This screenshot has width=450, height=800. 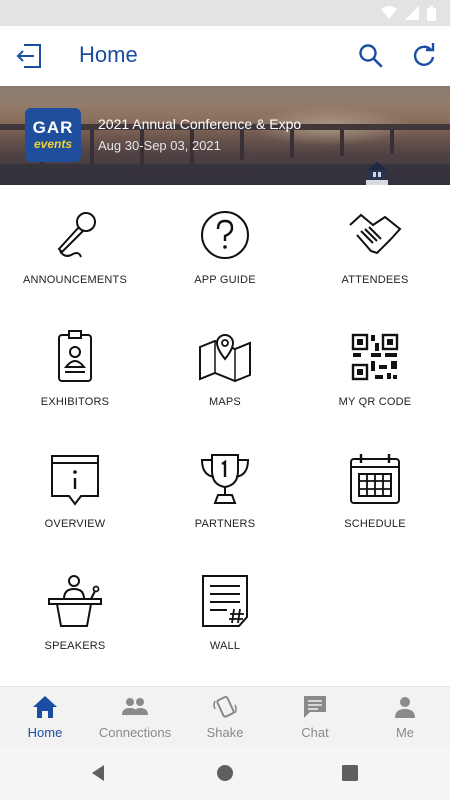 I want to click on nav-me: Me, so click(x=405, y=717).